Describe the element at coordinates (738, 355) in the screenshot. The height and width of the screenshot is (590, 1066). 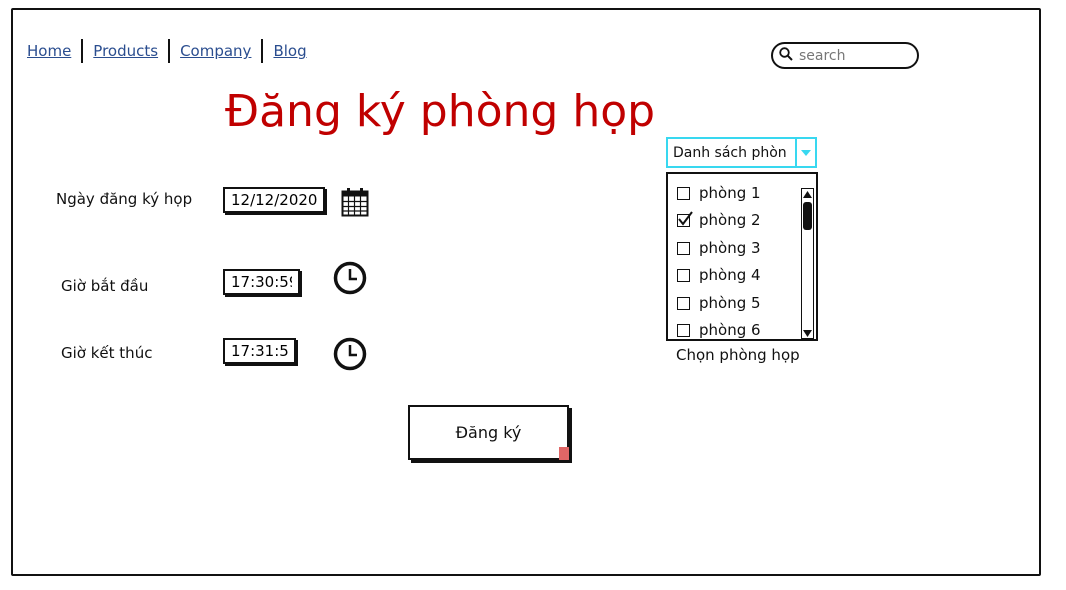
I see `room-list-caption: Chọn phòng họp` at that location.